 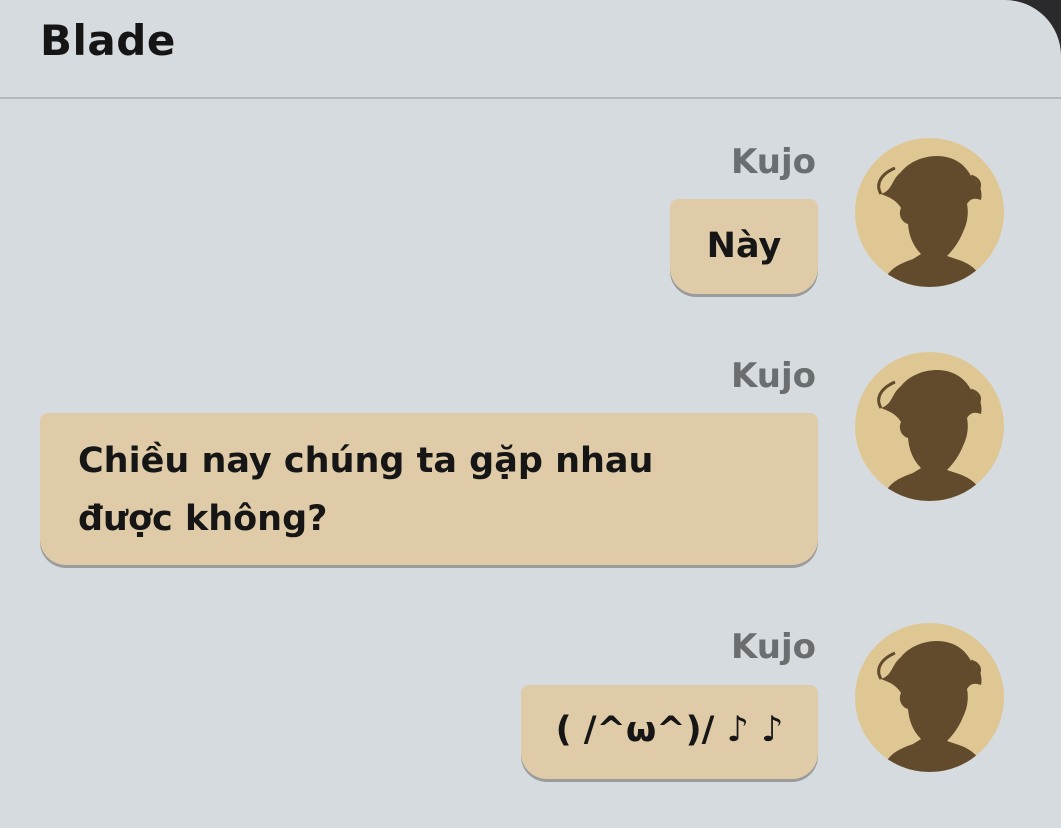 I want to click on chat-header: Blade, so click(x=530, y=49).